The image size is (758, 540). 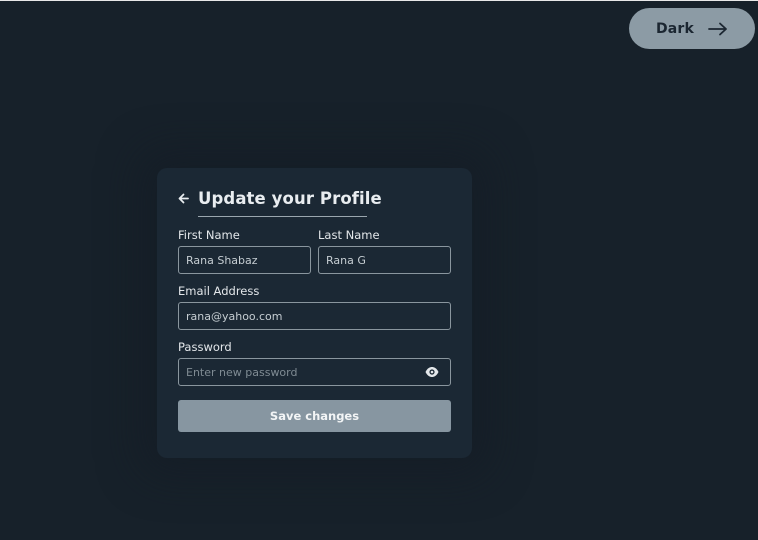 I want to click on first-name-group: First Name, so click(x=244, y=251).